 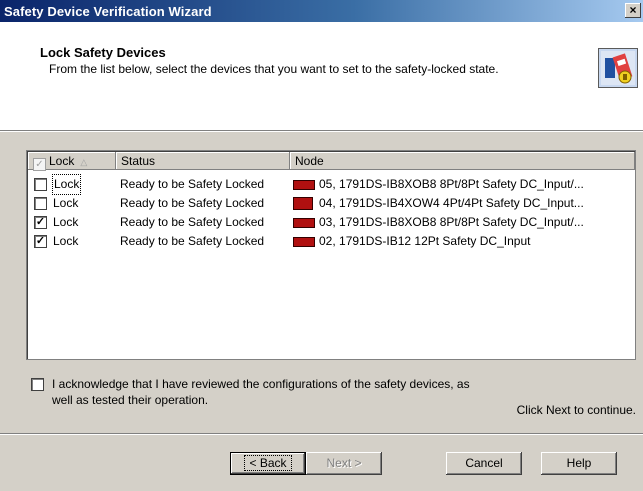 I want to click on help-button: Help, so click(x=579, y=463).